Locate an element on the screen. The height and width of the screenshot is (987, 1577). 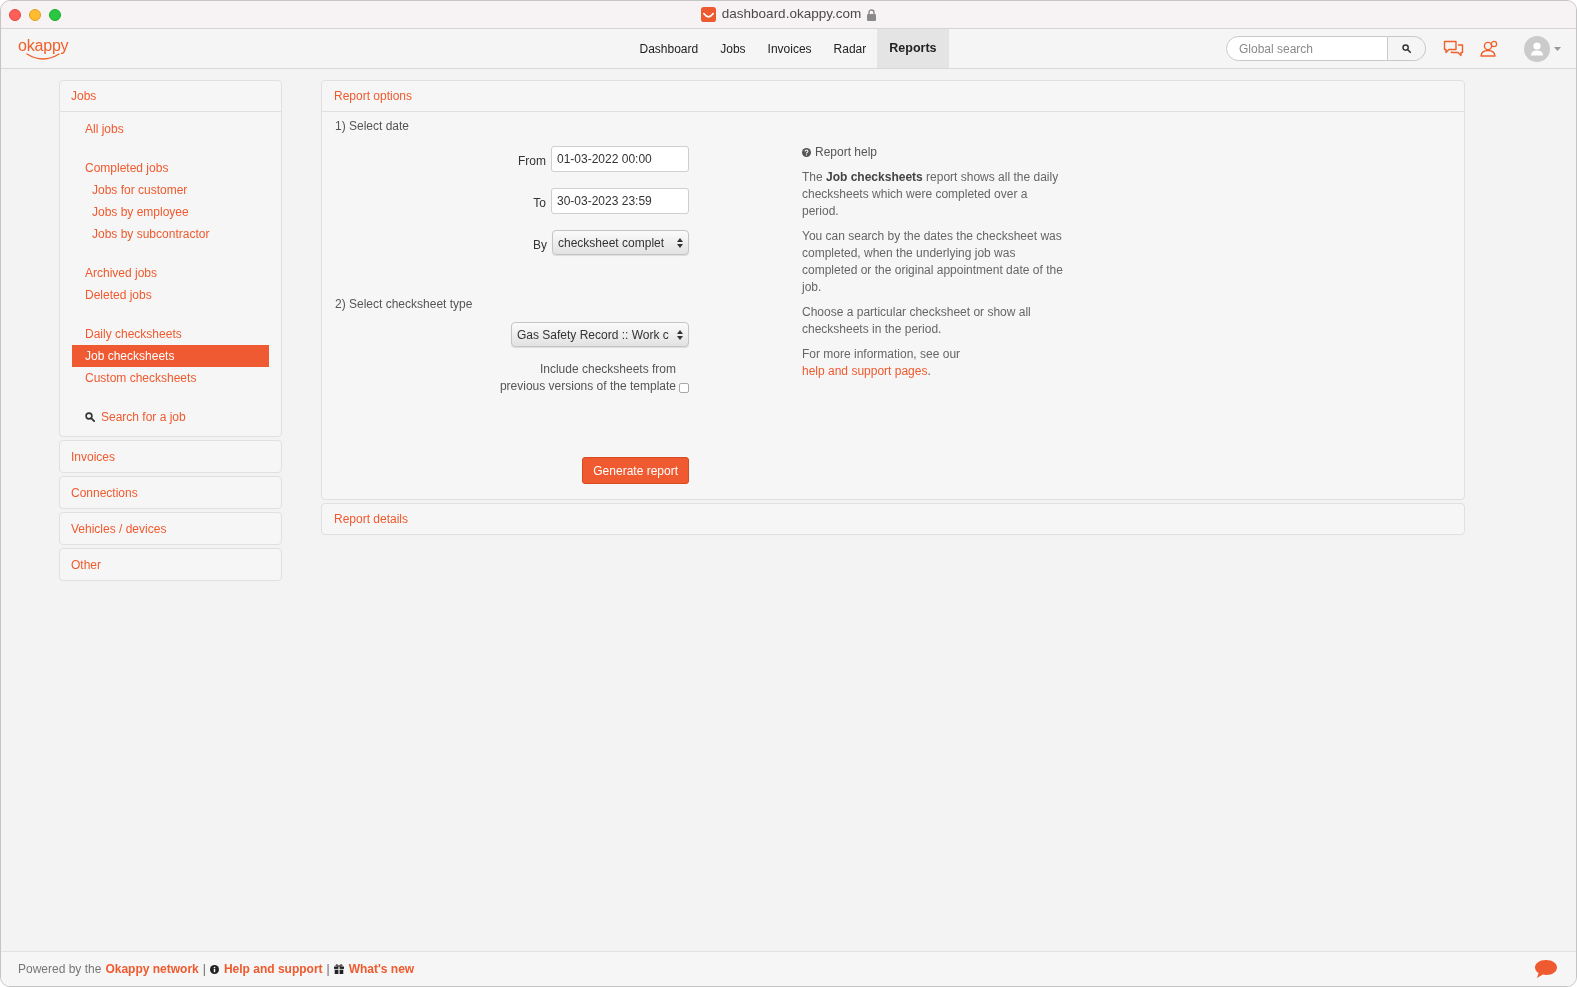
lock-icon is located at coordinates (872, 14).